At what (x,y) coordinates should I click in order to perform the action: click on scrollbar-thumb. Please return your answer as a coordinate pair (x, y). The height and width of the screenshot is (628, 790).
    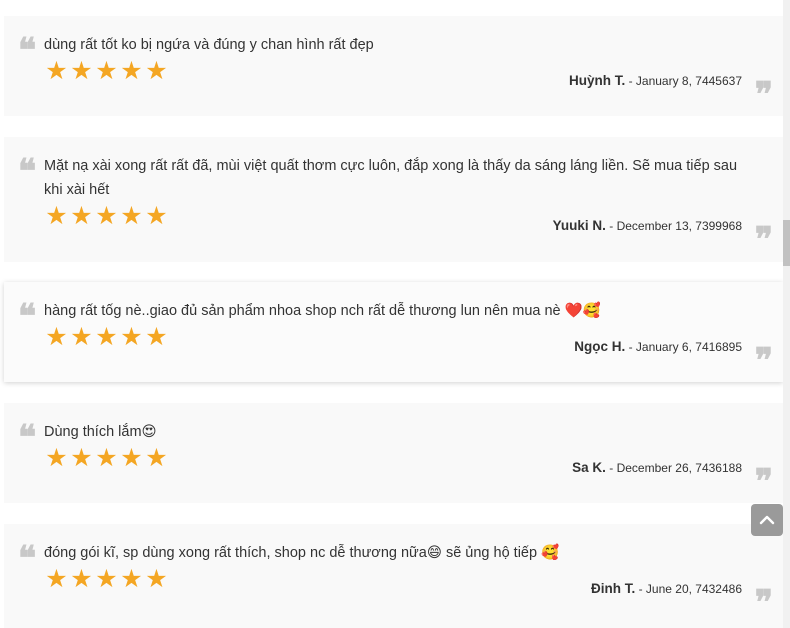
    Looking at the image, I should click on (786, 243).